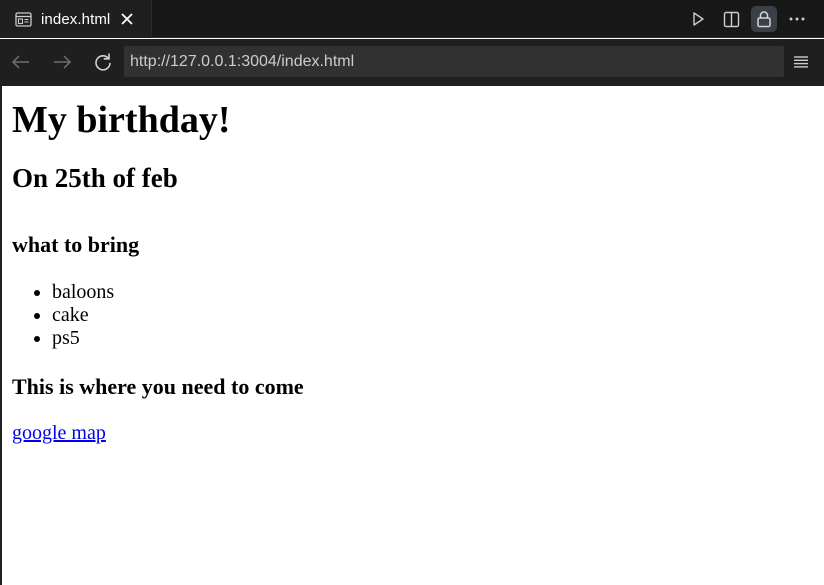  I want to click on list-item: ps5, so click(438, 338).